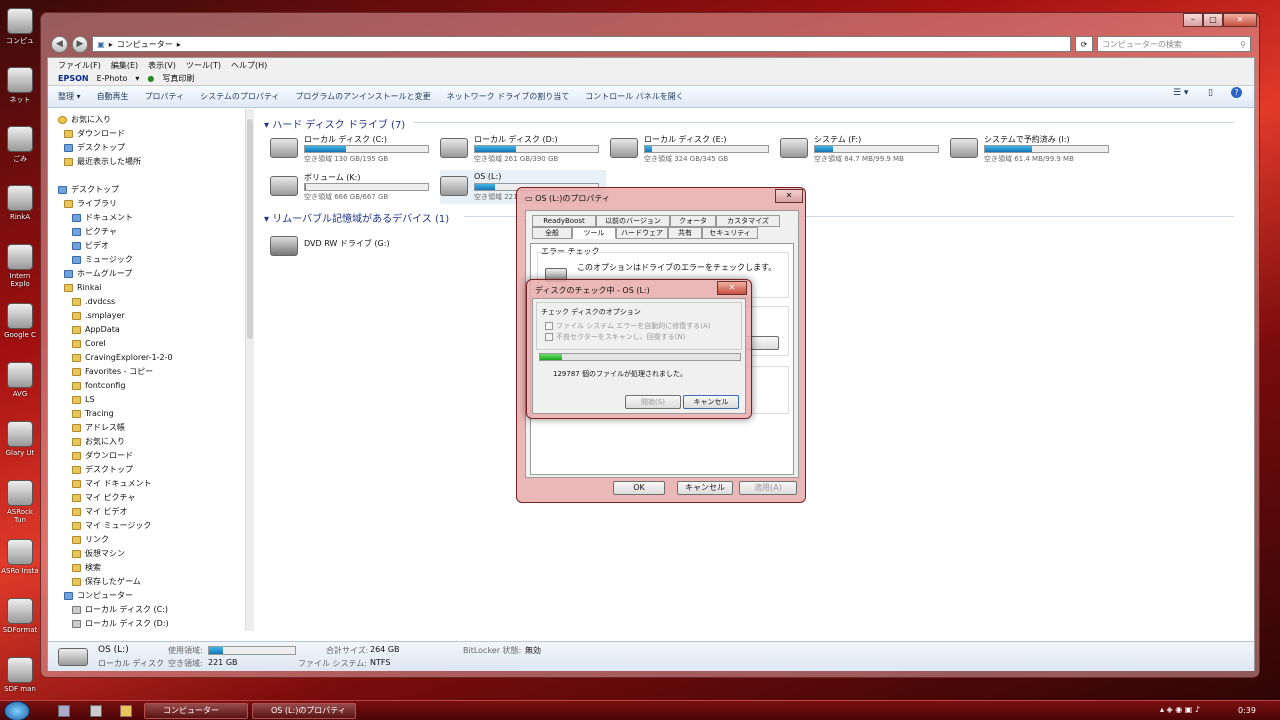  Describe the element at coordinates (146, 358) in the screenshot. I see `nav-user-folder: CravingExplorer-1-2-0` at that location.